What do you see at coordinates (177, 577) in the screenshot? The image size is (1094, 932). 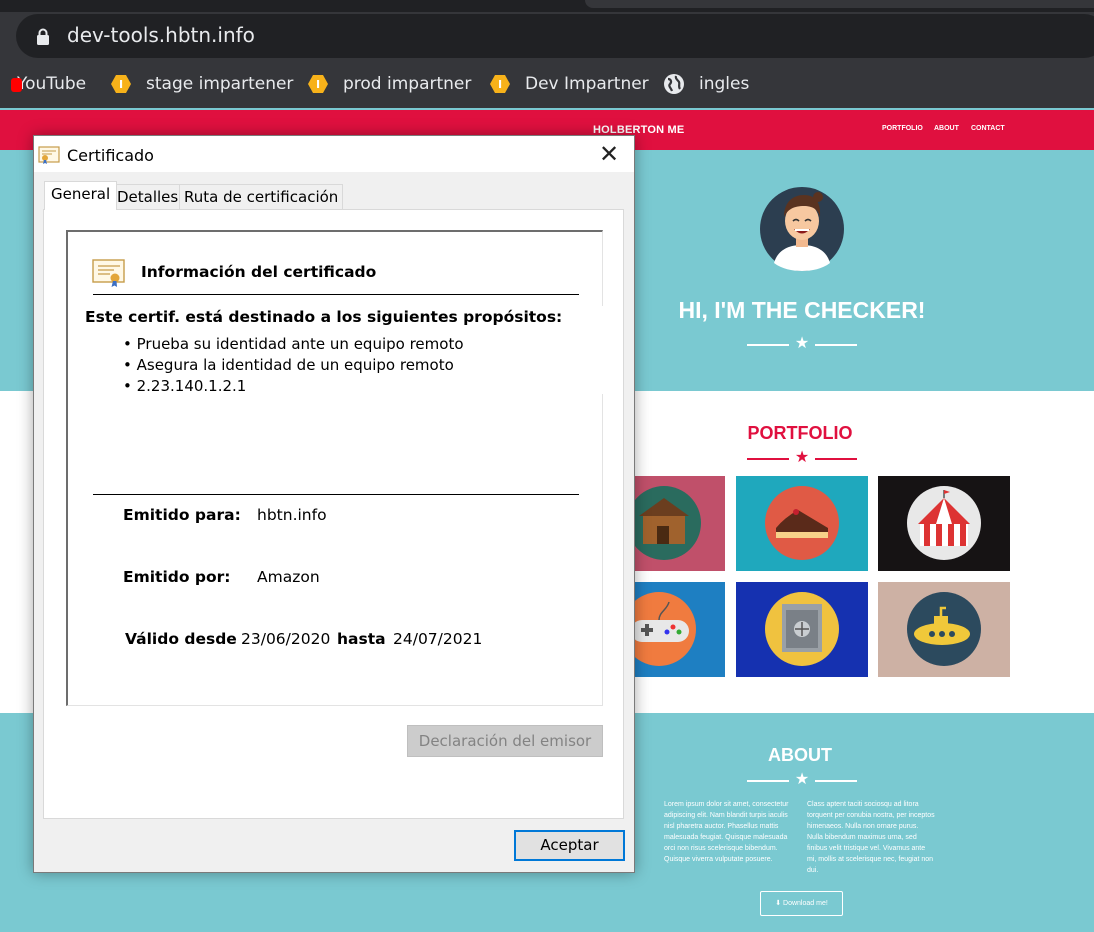 I see `issued-by-label: Emitido por:` at bounding box center [177, 577].